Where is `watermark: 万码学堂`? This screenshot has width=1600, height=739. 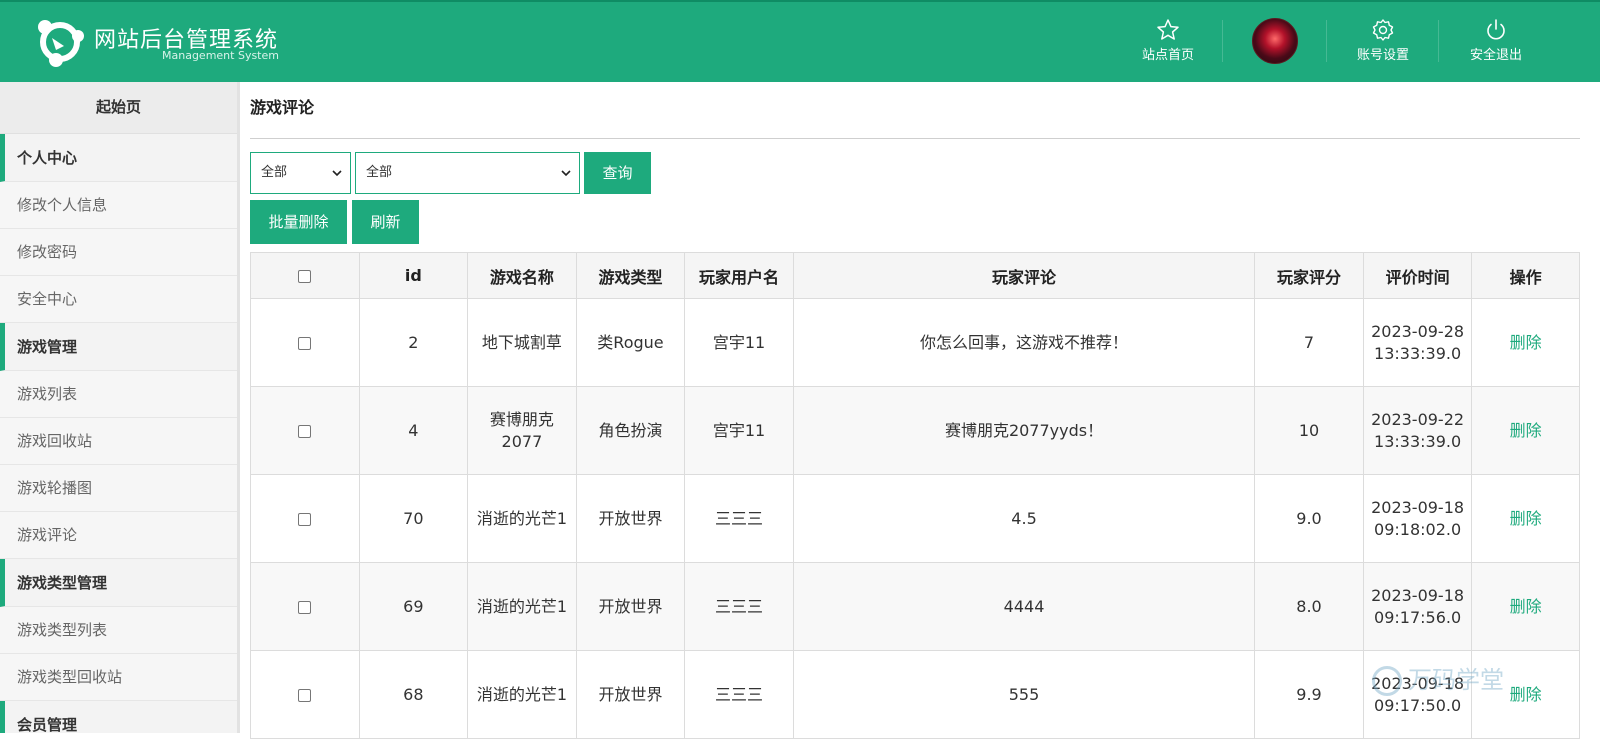
watermark: 万码学堂 is located at coordinates (1452, 680).